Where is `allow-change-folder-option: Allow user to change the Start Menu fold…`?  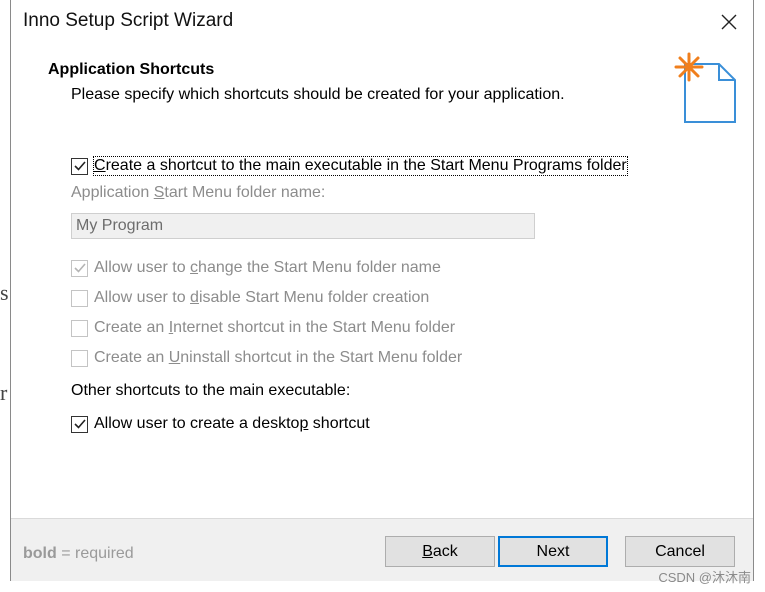 allow-change-folder-option: Allow user to change the Start Menu fold… is located at coordinates (256, 268).